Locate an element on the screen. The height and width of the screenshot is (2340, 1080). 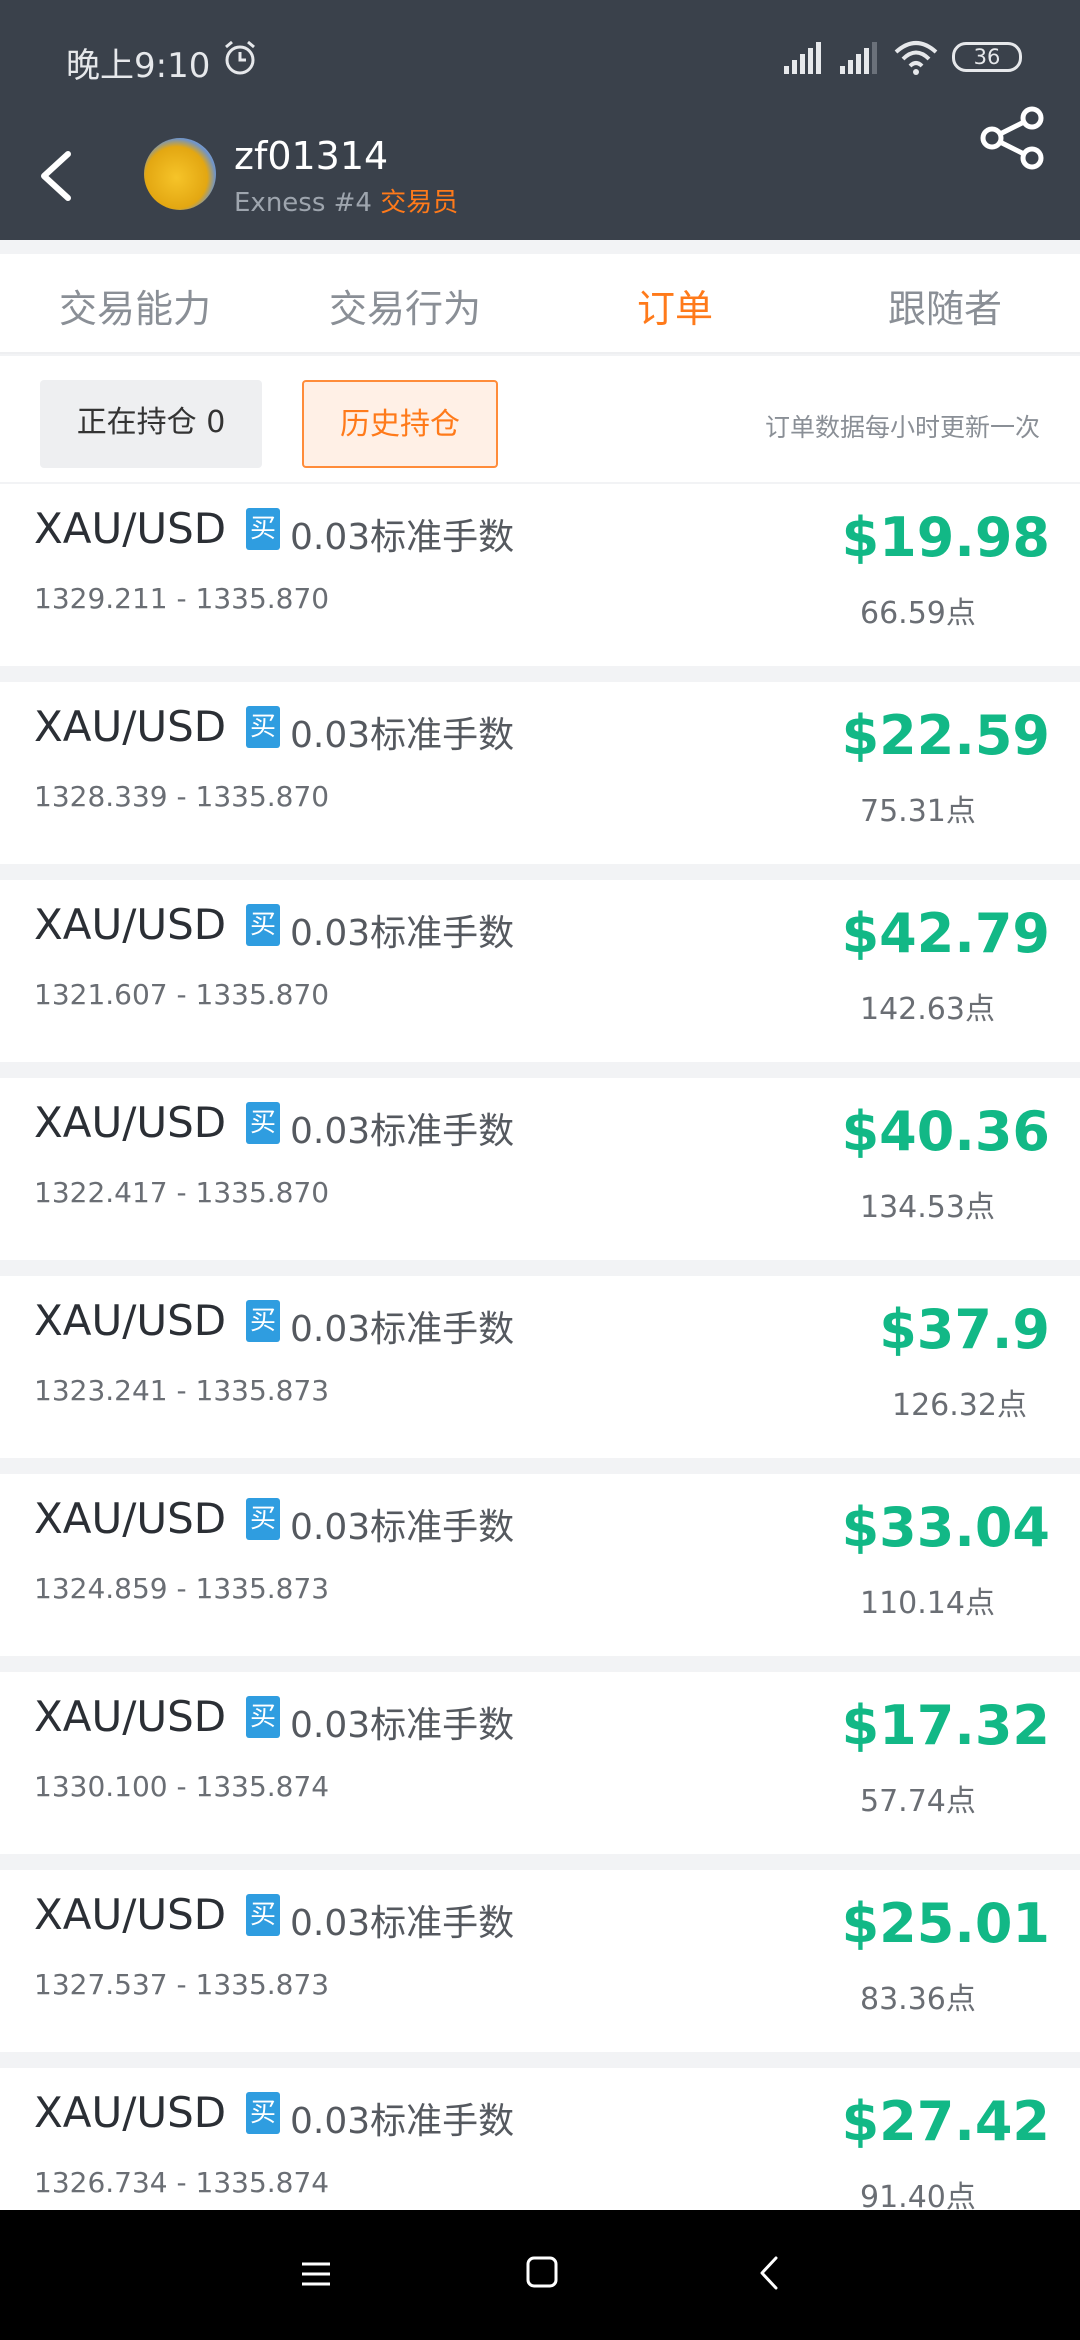
open-positions-button: 正在持仓 0 is located at coordinates (151, 424).